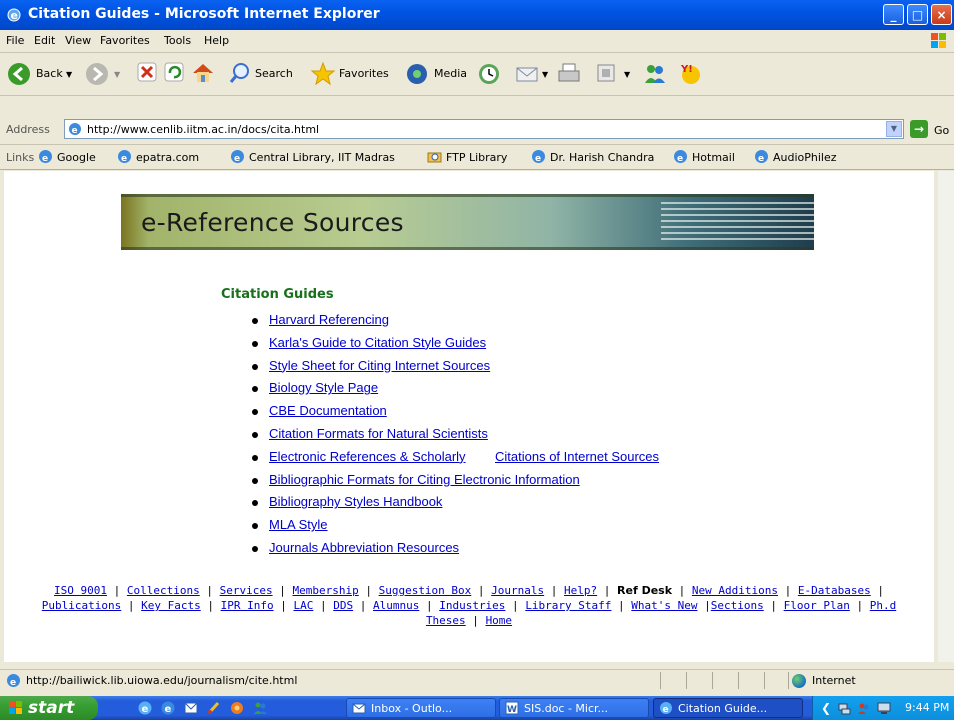 This screenshot has height=720, width=954. I want to click on menu-bar: File Edit View Favorites Tools Help, so click(477, 41).